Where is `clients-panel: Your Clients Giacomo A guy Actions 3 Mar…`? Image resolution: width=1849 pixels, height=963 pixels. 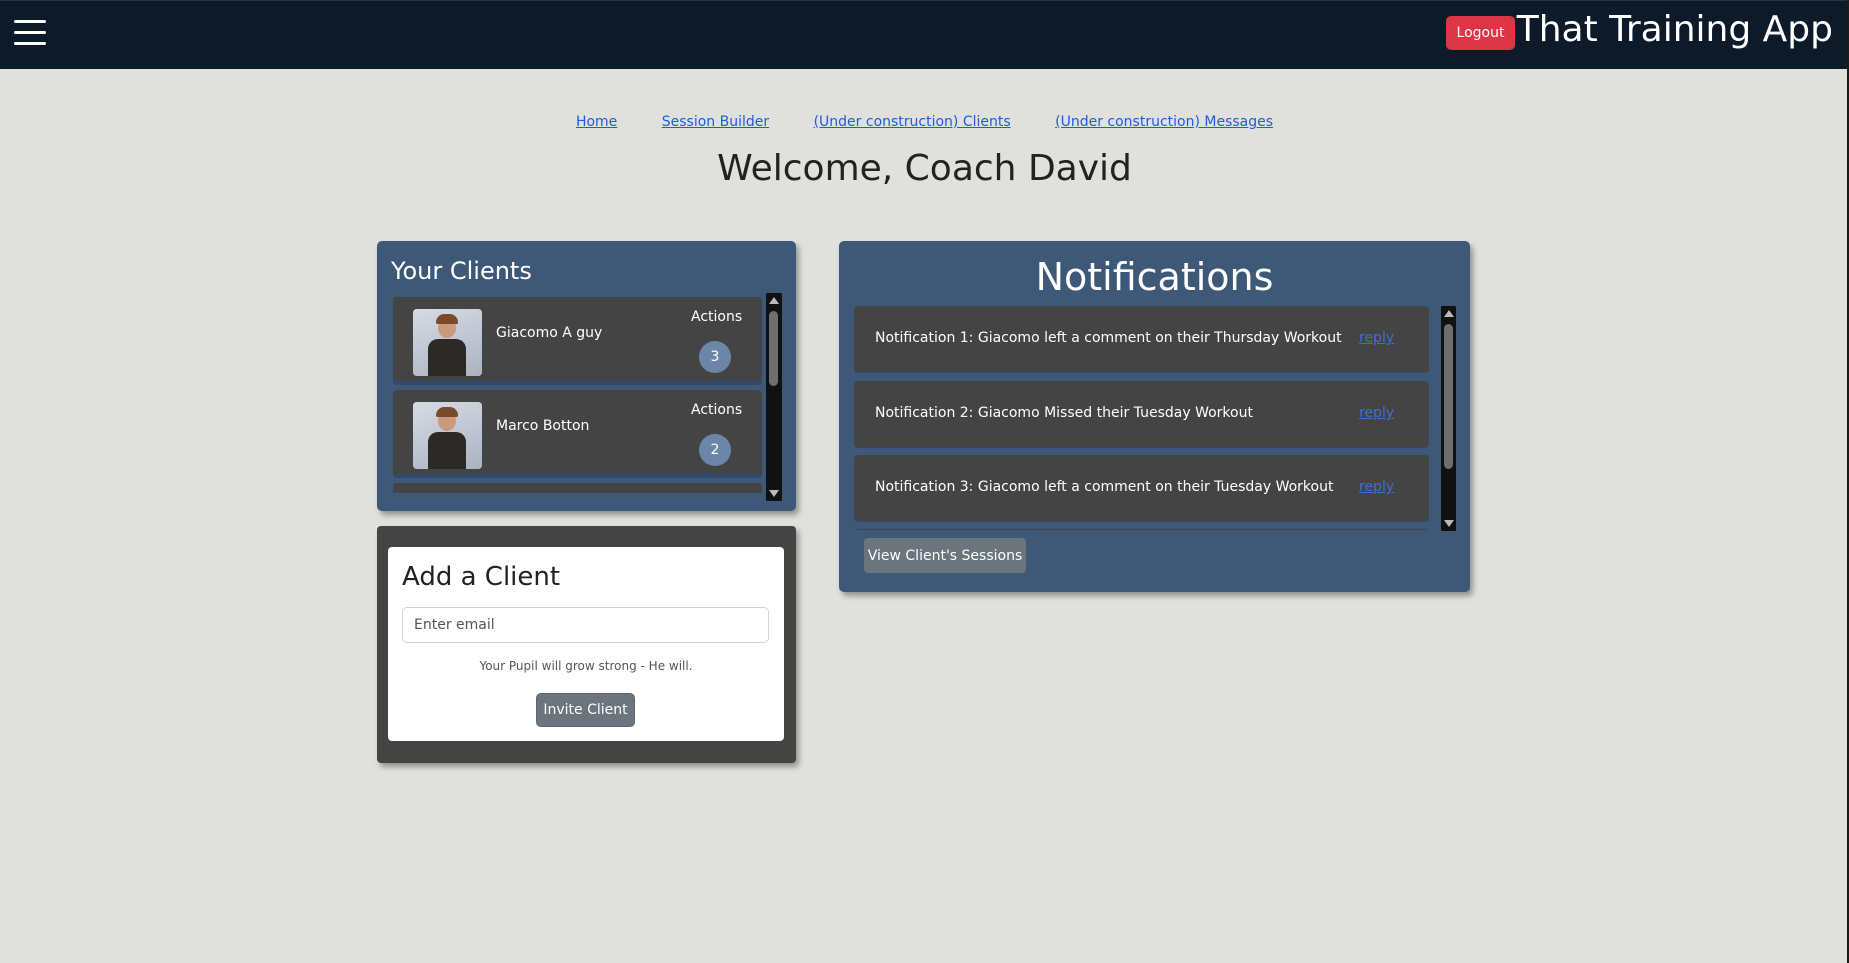
clients-panel: Your Clients Giacomo A guy Actions 3 Mar… is located at coordinates (586, 376).